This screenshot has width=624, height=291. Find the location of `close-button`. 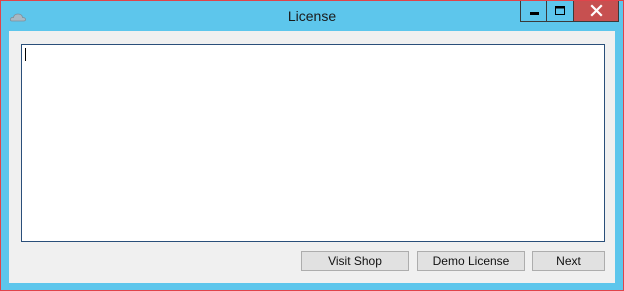

close-button is located at coordinates (596, 11).